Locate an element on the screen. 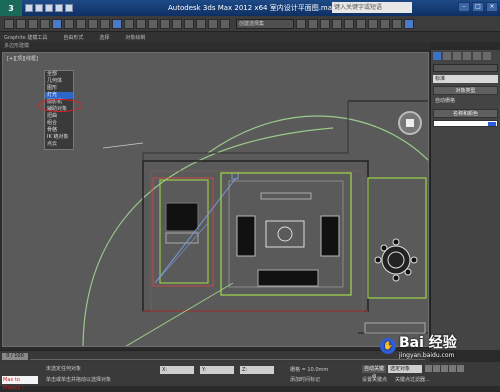  rect-selection-icon is located at coordinates (93, 23).